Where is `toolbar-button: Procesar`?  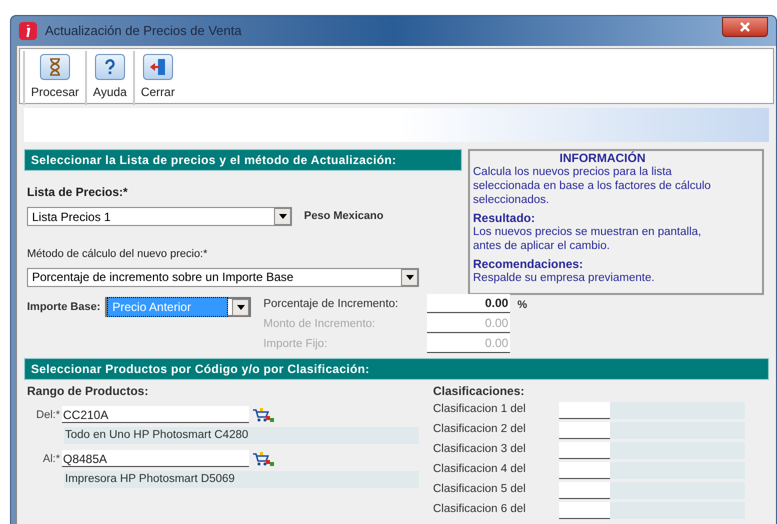 toolbar-button: Procesar is located at coordinates (54, 78).